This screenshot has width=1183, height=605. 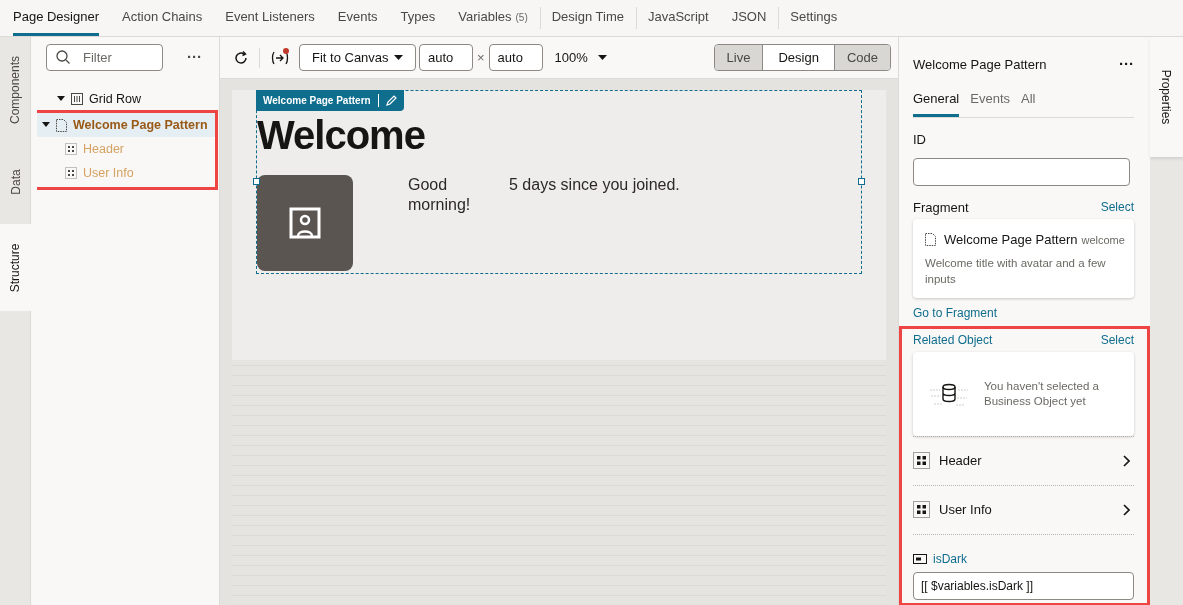 What do you see at coordinates (63, 57) in the screenshot?
I see `search-icon` at bounding box center [63, 57].